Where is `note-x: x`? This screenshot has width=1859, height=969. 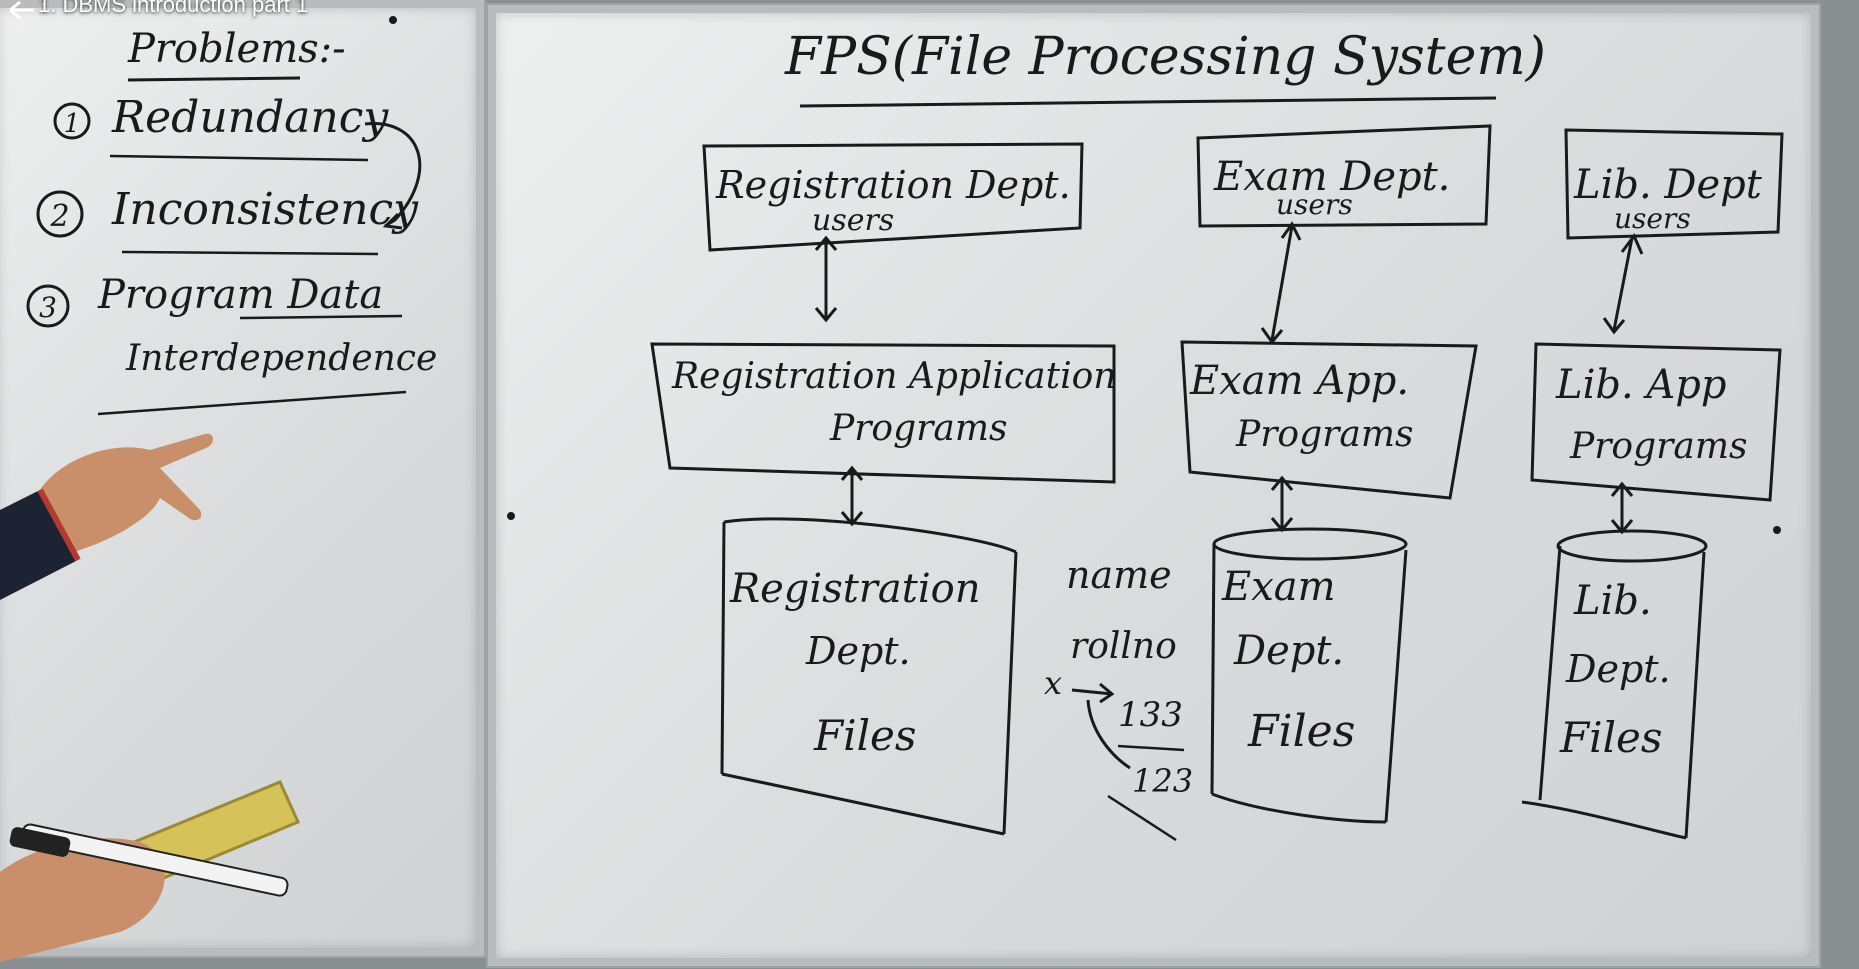
note-x: x is located at coordinates (1053, 683).